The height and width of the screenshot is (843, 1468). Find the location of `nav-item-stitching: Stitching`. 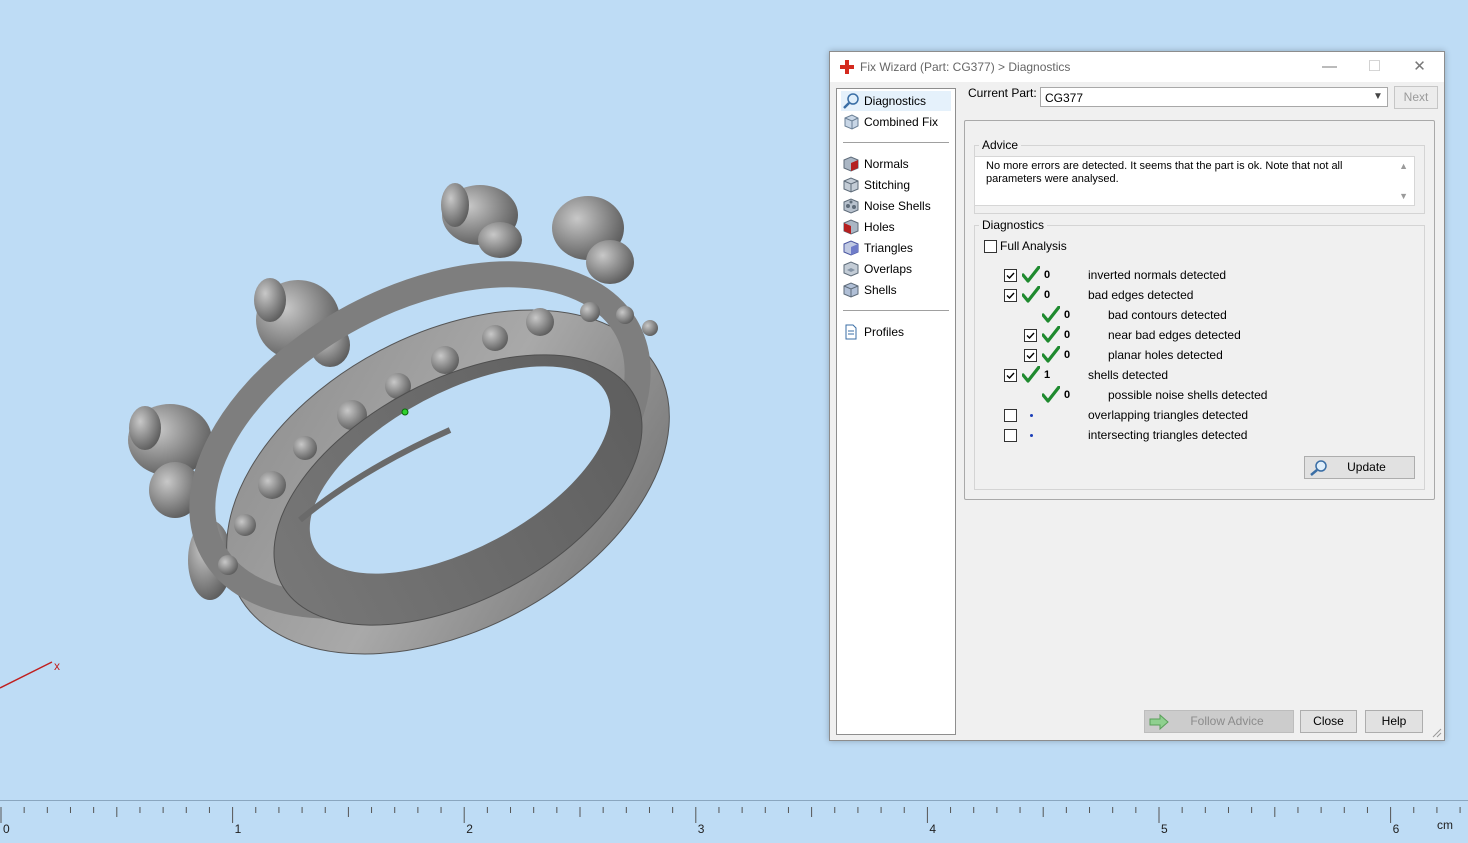

nav-item-stitching: Stitching is located at coordinates (896, 185).